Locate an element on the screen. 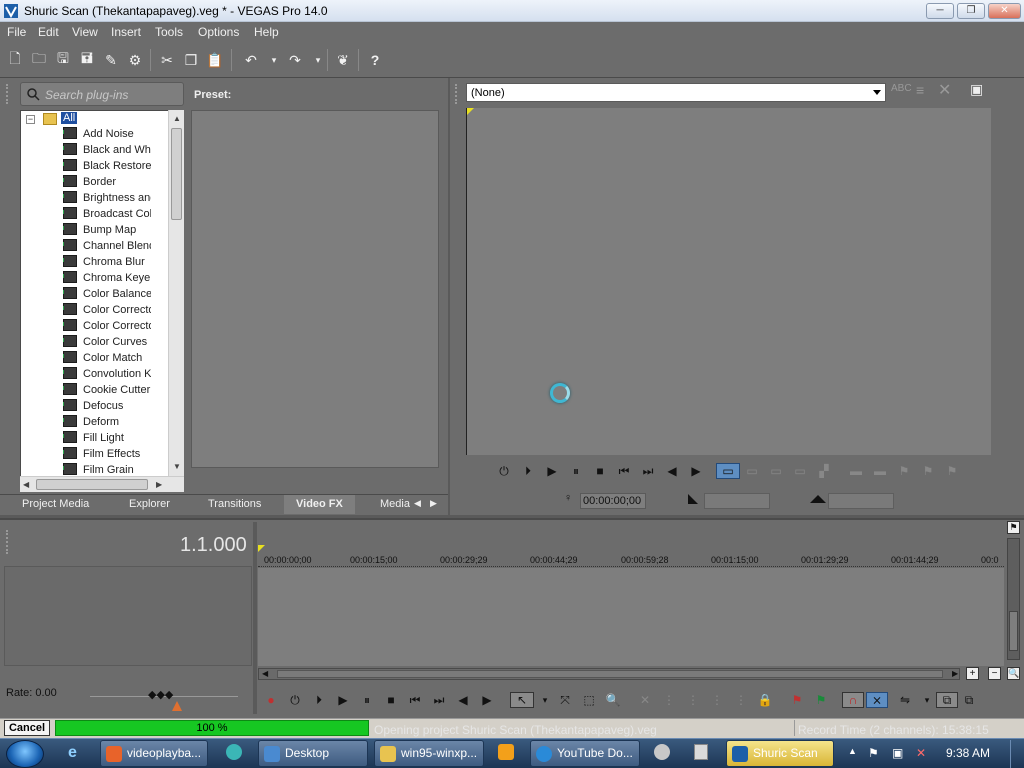  close-button: ✕ is located at coordinates (1004, 11).